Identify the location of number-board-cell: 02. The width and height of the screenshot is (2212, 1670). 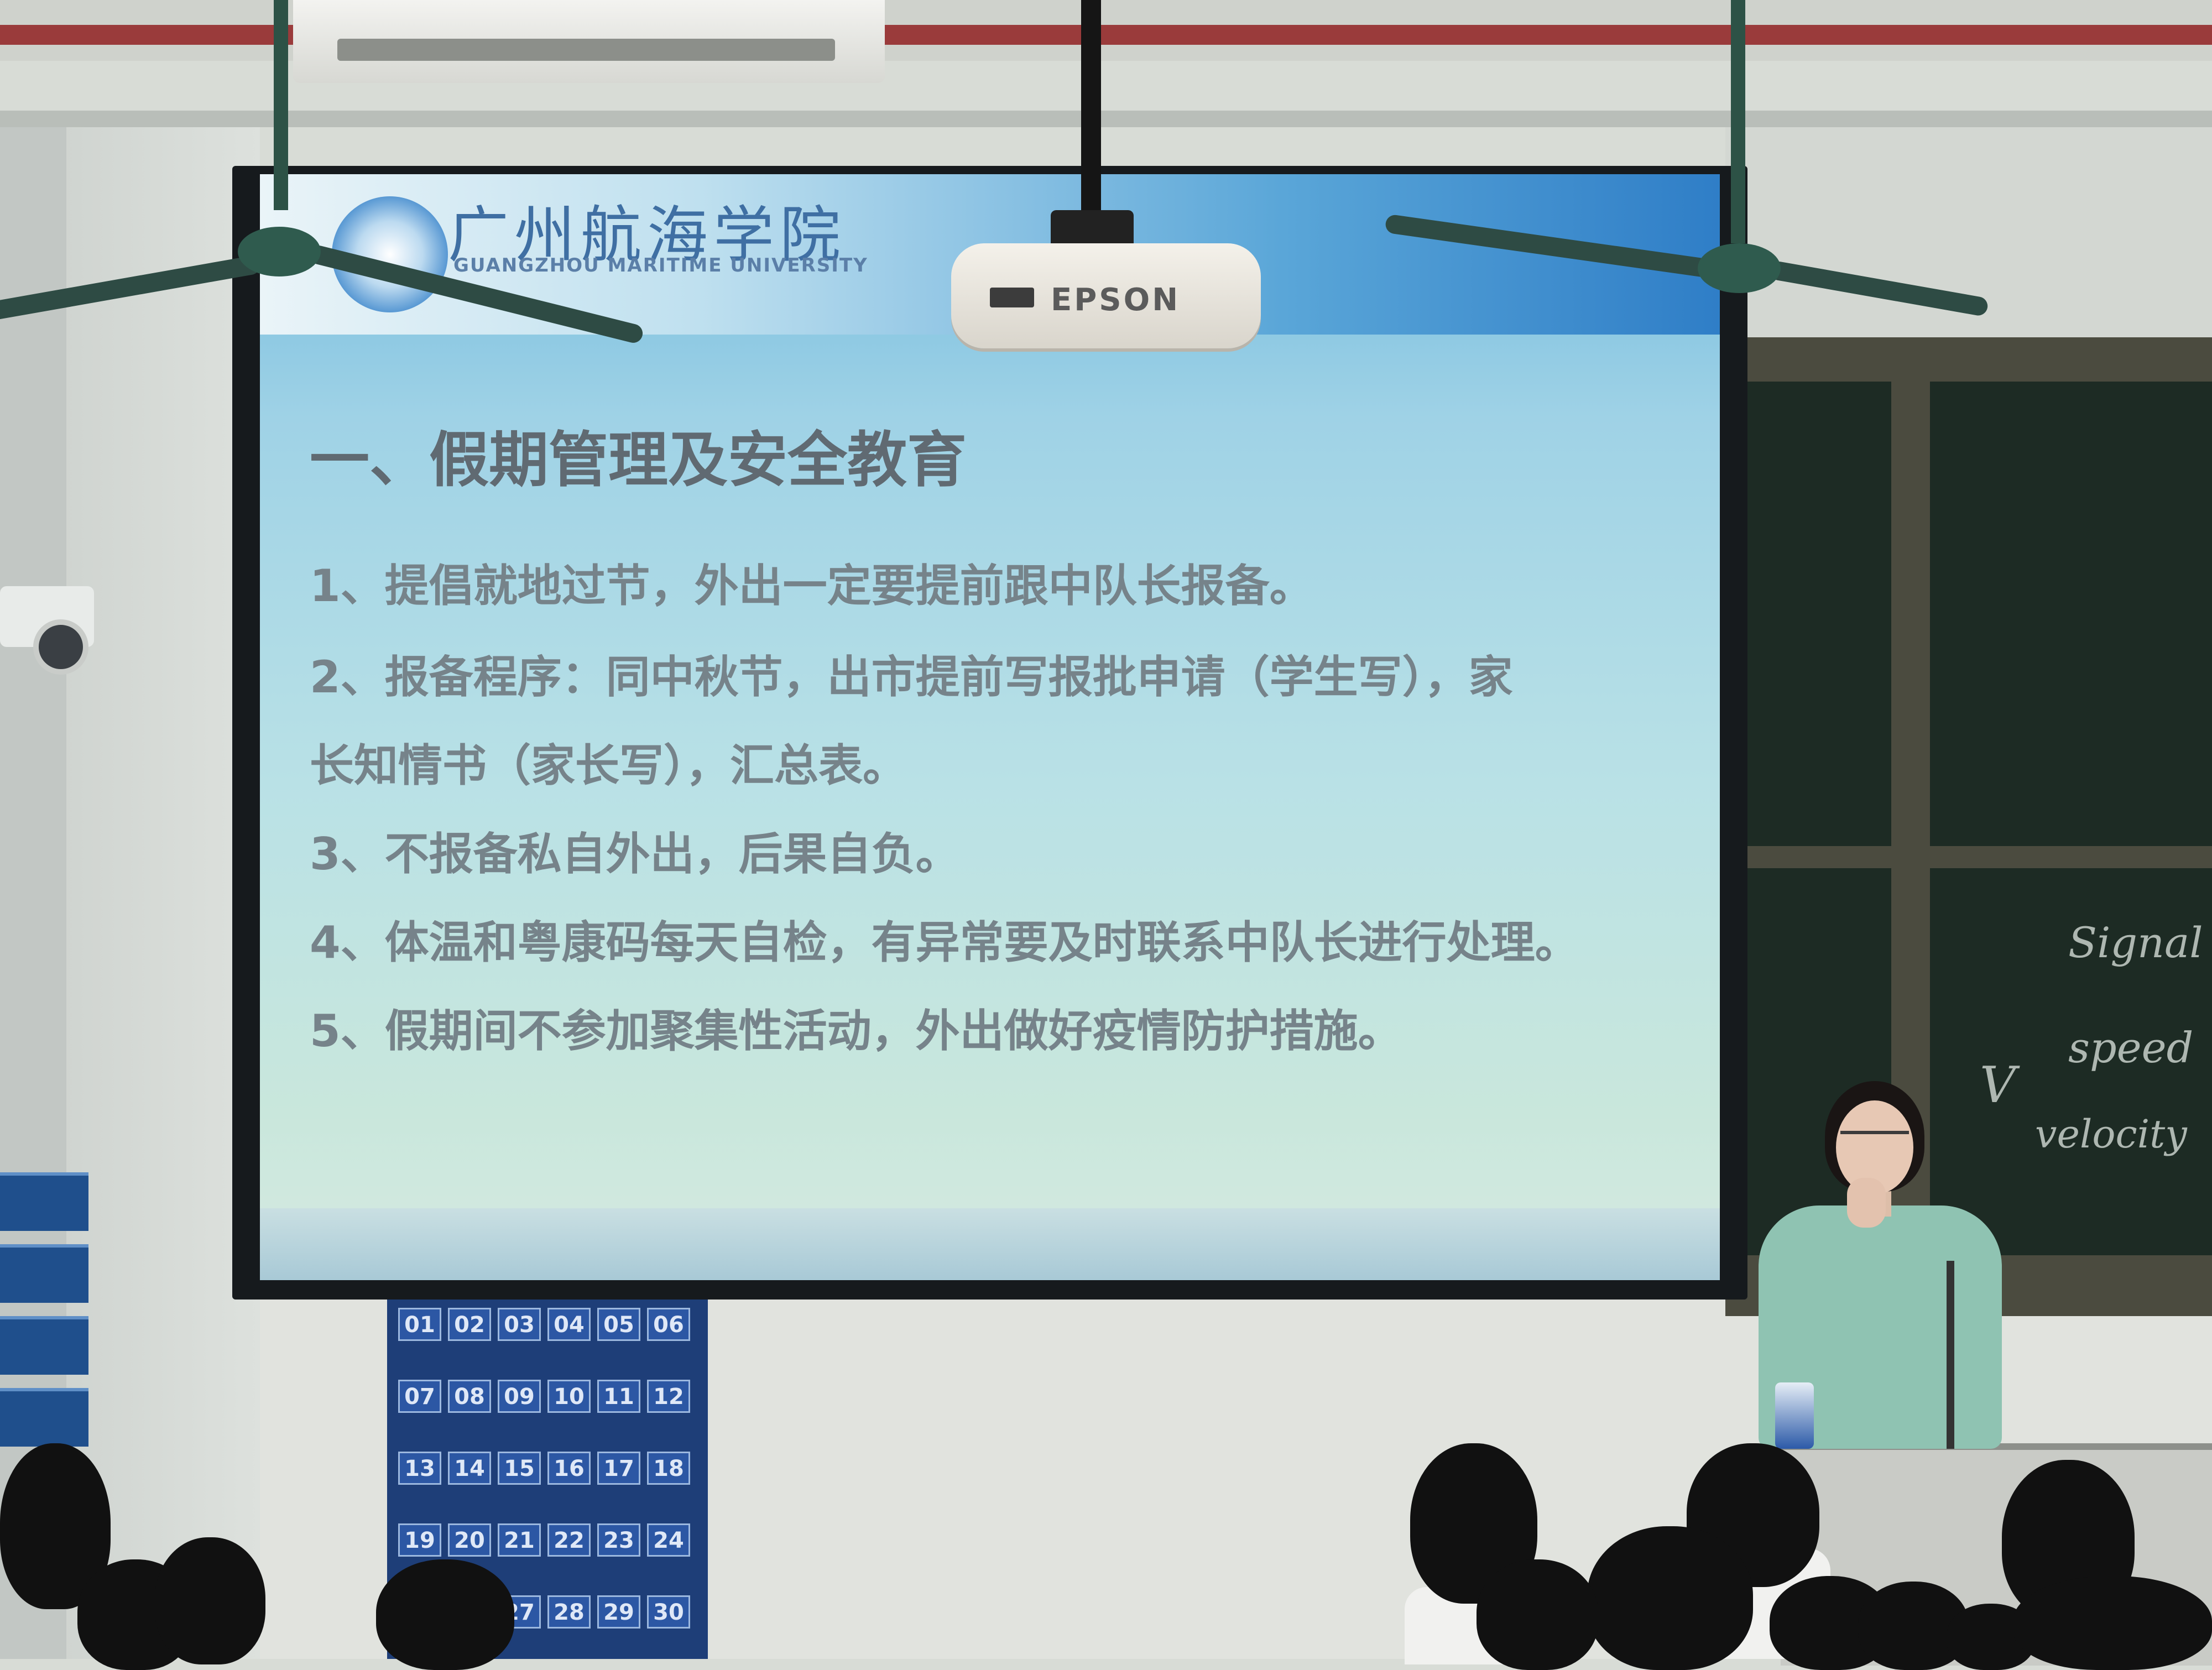
(470, 1325).